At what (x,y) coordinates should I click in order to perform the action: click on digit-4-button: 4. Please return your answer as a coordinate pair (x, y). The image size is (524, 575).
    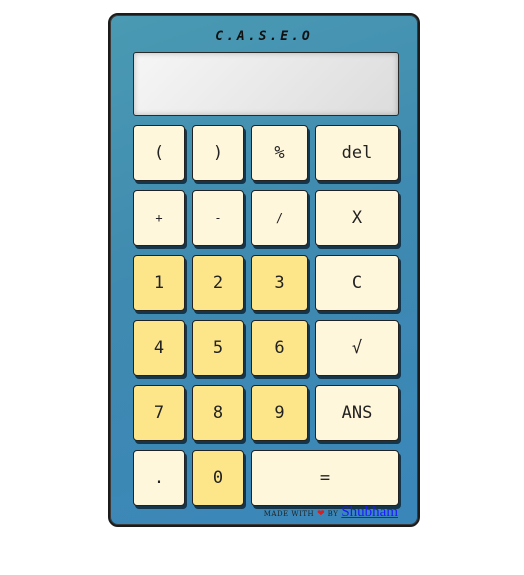
    Looking at the image, I should click on (159, 348).